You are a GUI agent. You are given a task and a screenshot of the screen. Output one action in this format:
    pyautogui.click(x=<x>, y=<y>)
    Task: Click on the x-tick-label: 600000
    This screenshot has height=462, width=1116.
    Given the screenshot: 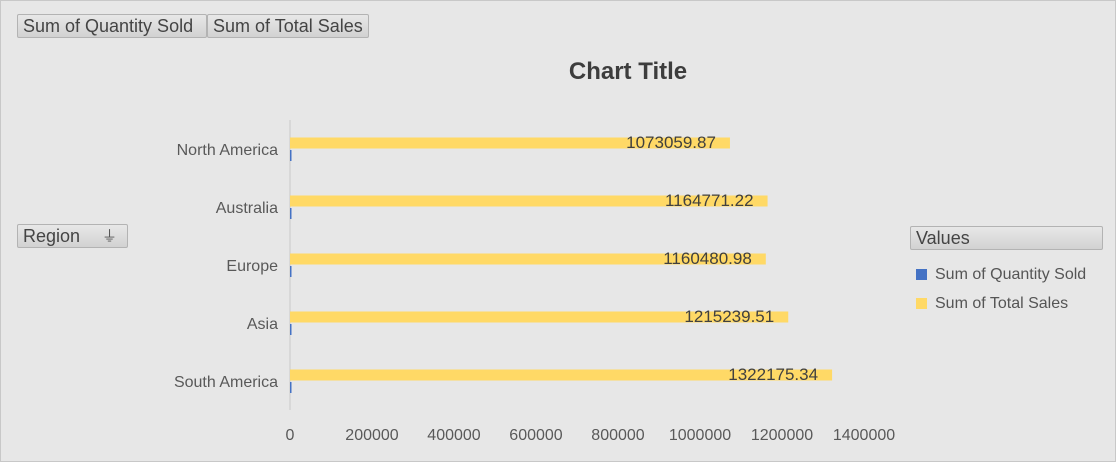 What is the action you would take?
    pyautogui.click(x=535, y=435)
    